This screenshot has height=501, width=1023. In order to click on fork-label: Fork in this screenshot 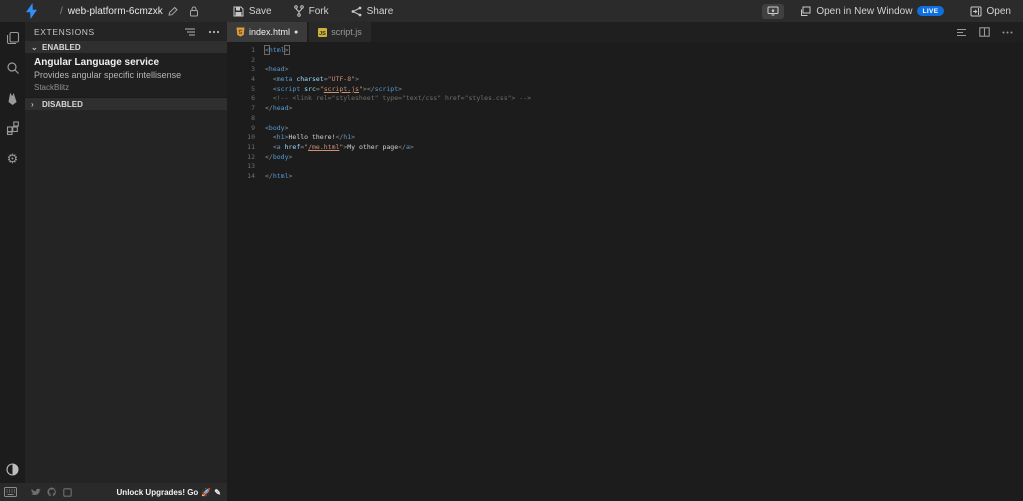, I will do `click(318, 11)`.